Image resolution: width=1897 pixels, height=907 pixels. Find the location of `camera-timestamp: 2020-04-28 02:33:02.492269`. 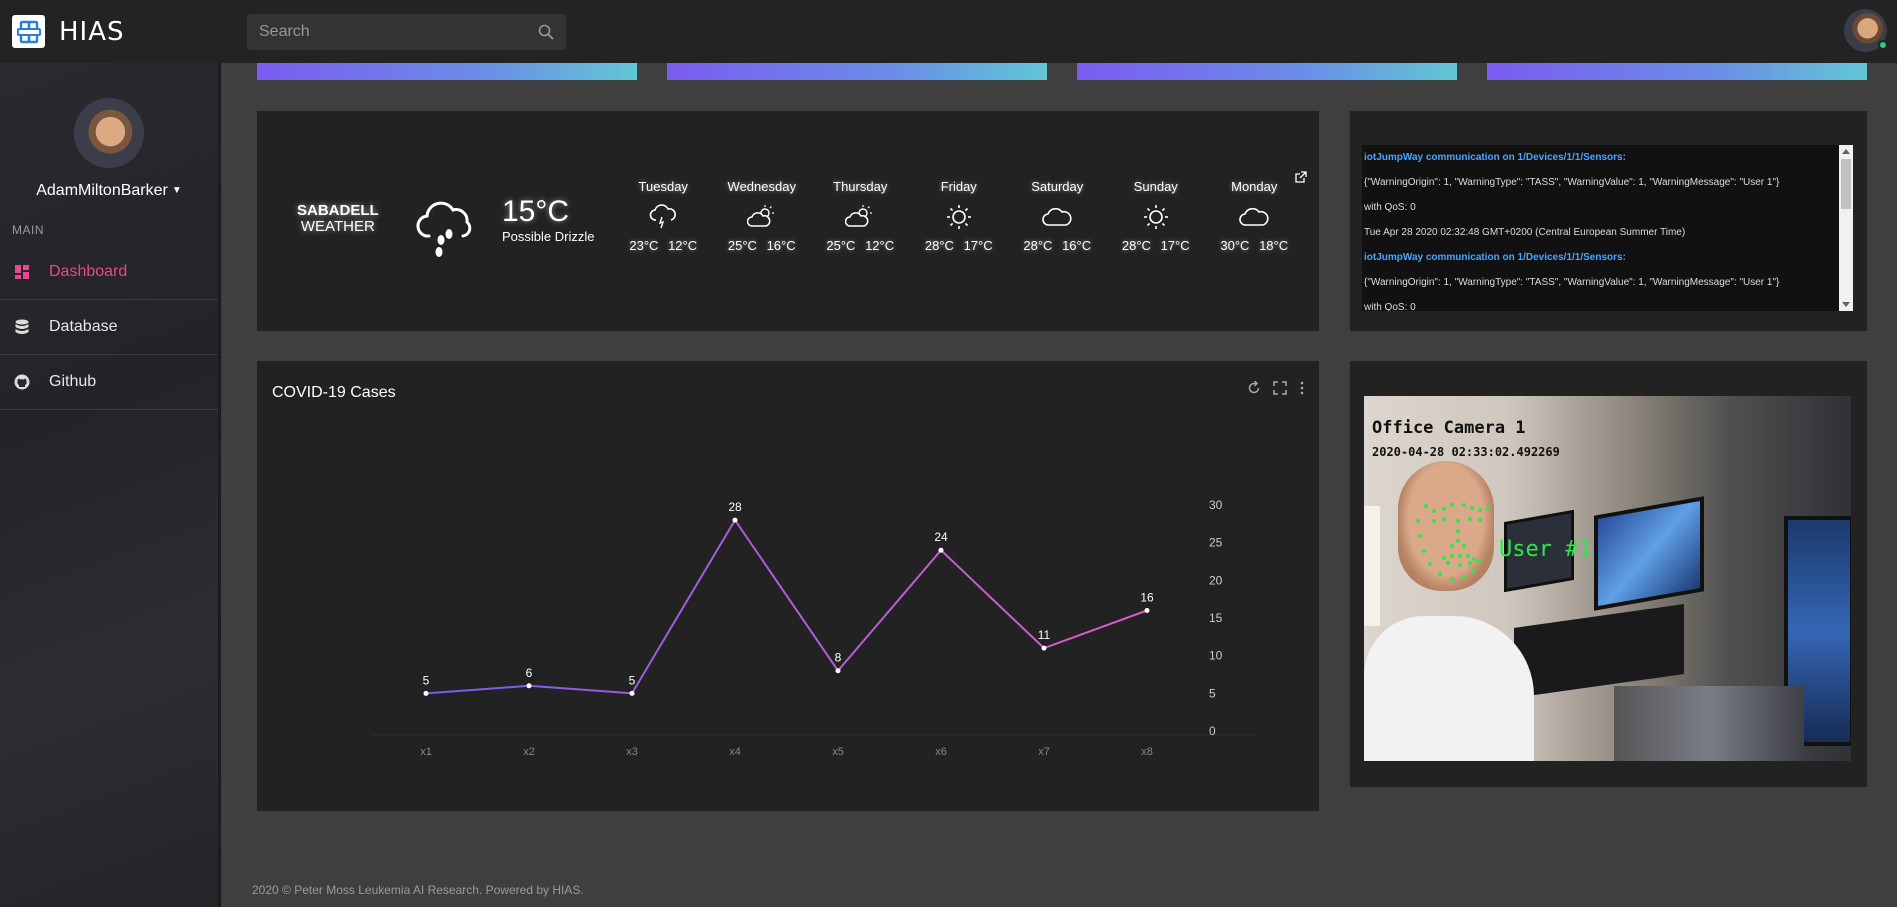

camera-timestamp: 2020-04-28 02:33:02.492269 is located at coordinates (1466, 452).